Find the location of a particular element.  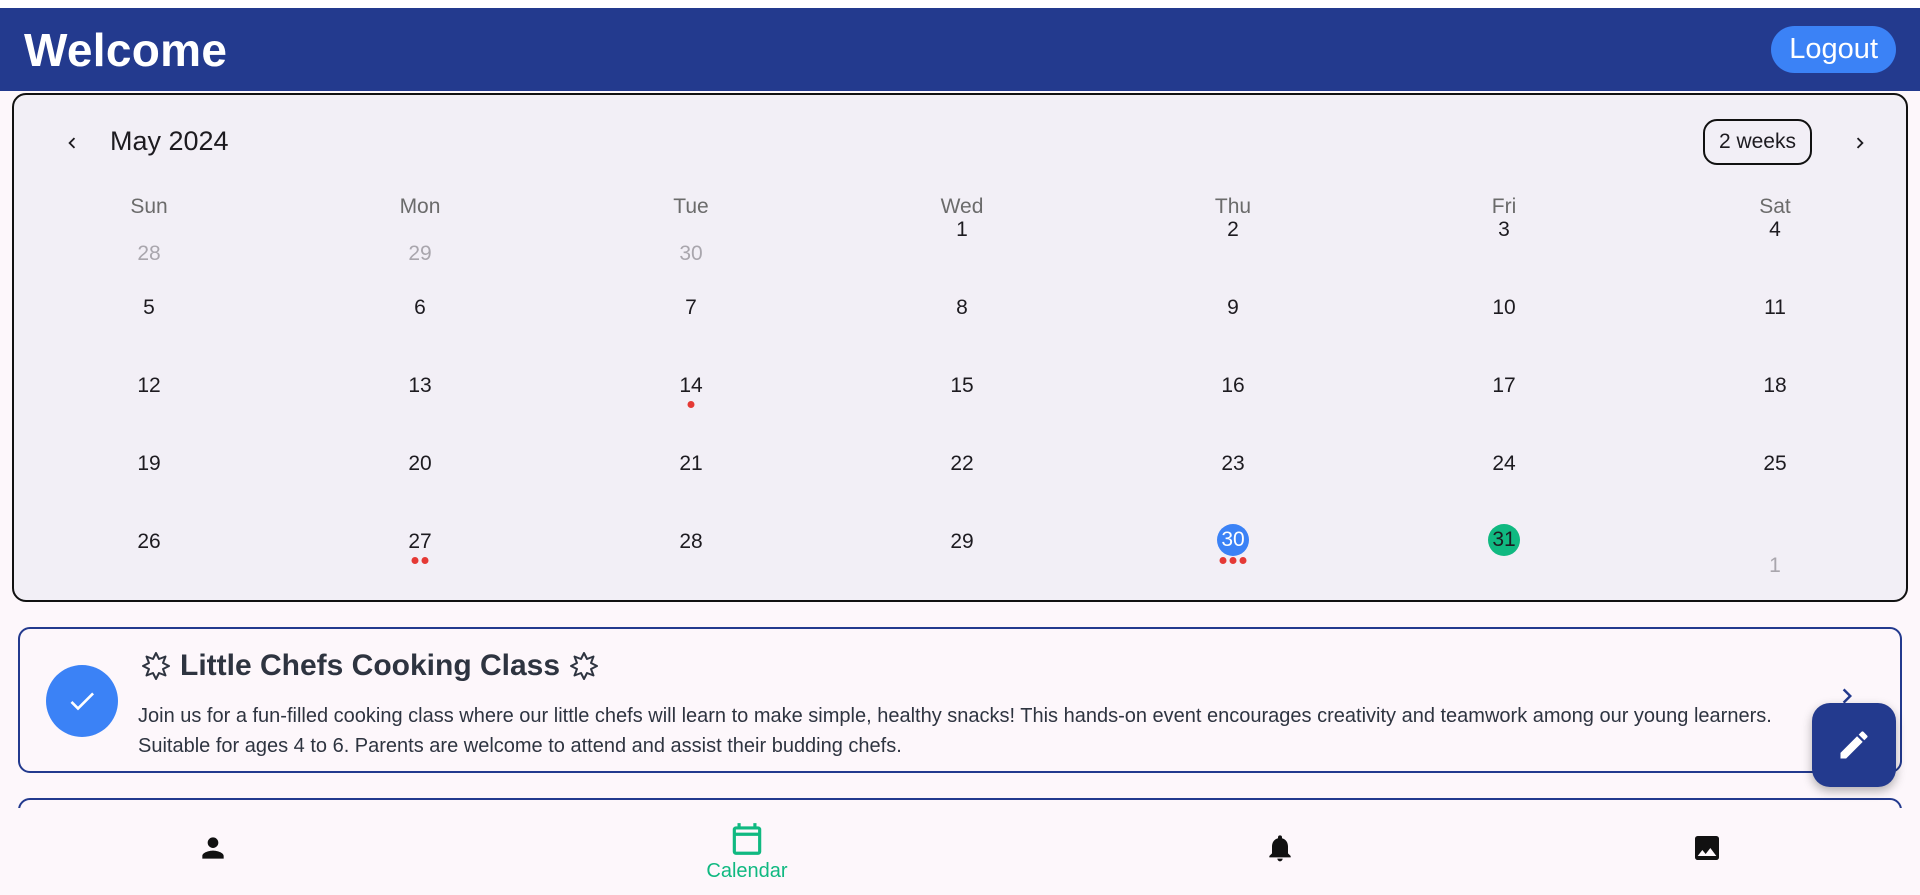

day-cell: 5 is located at coordinates (149, 308).